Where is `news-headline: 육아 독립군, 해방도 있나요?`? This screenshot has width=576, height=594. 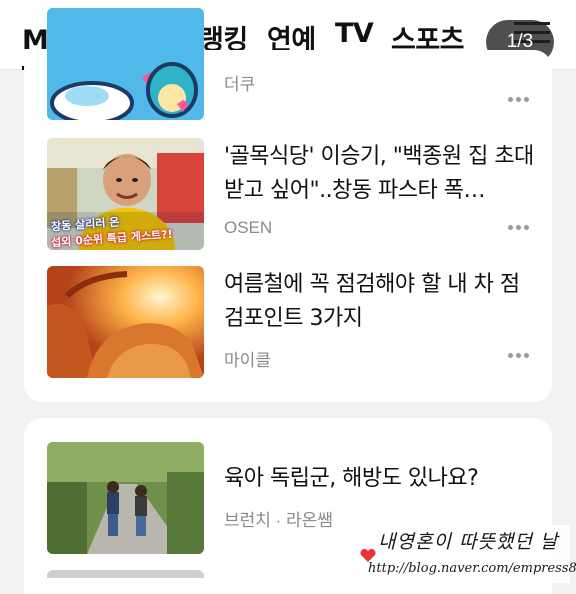
news-headline: 육아 독립군, 해방도 있나요? is located at coordinates (379, 479).